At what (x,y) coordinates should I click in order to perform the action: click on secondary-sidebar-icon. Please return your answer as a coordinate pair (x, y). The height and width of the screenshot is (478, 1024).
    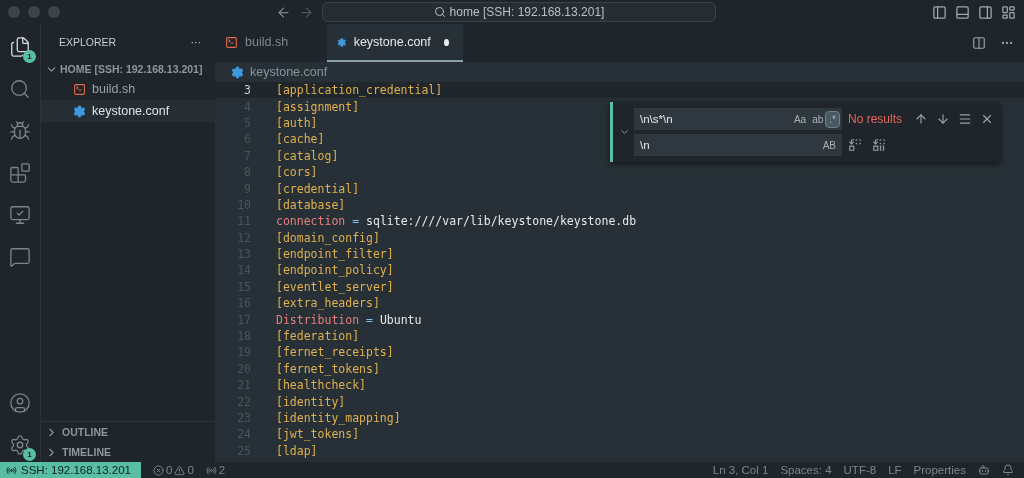
    Looking at the image, I should click on (985, 12).